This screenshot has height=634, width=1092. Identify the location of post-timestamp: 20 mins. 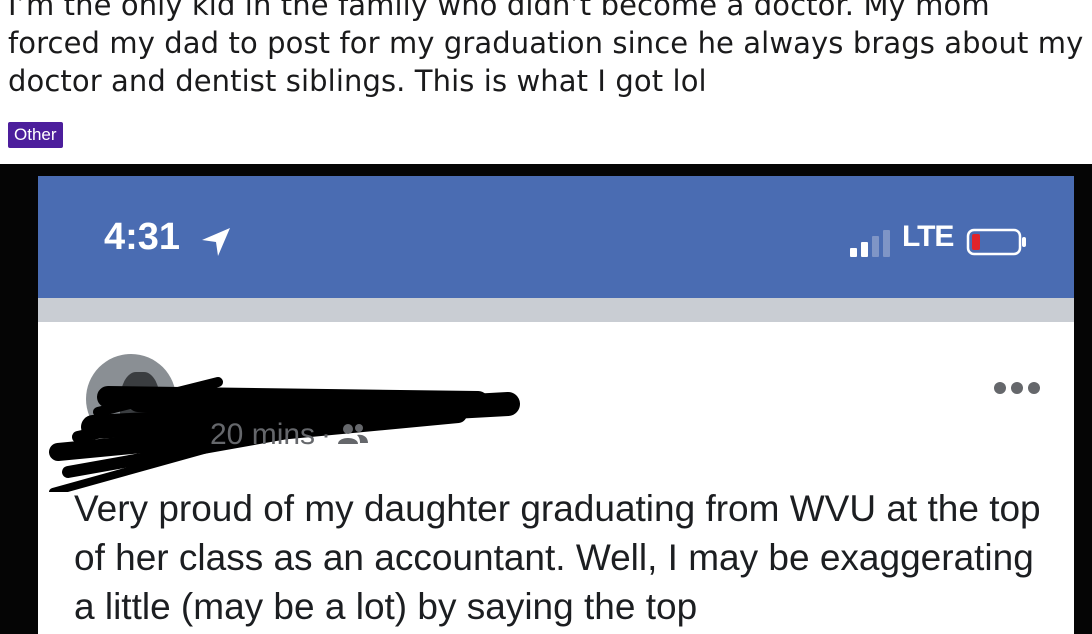
(262, 434).